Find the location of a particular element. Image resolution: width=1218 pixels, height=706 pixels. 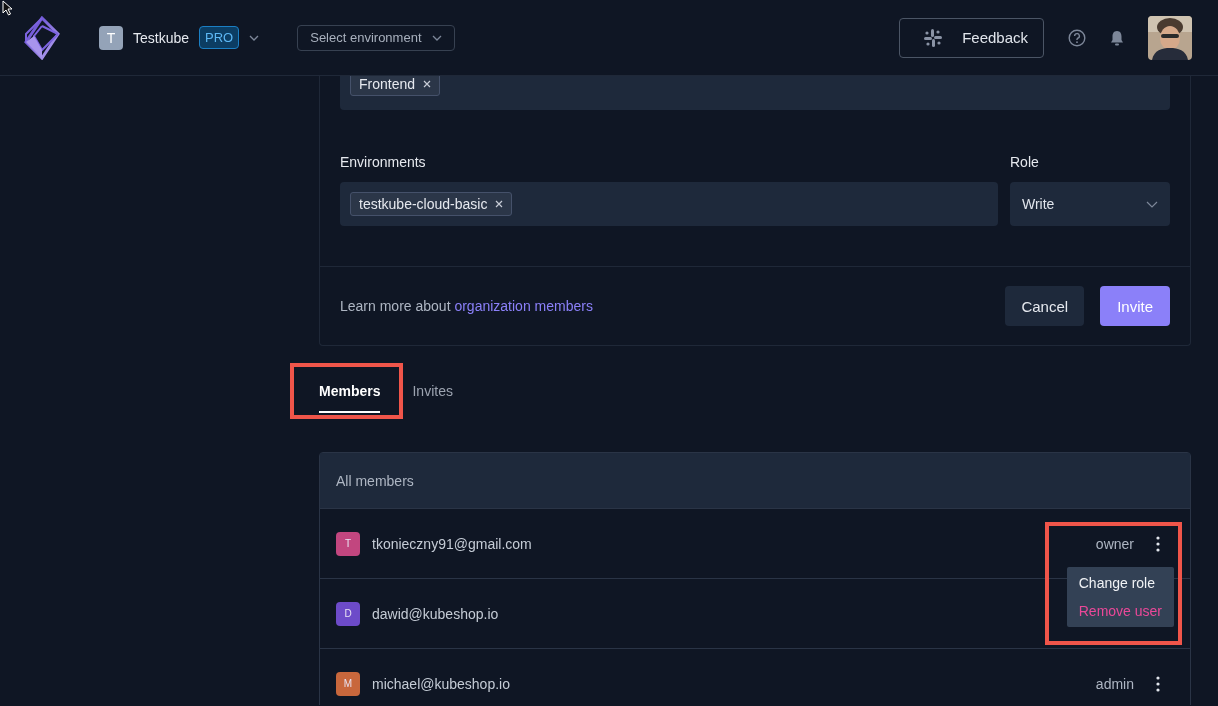

cancel-button: Cancel is located at coordinates (1045, 306).